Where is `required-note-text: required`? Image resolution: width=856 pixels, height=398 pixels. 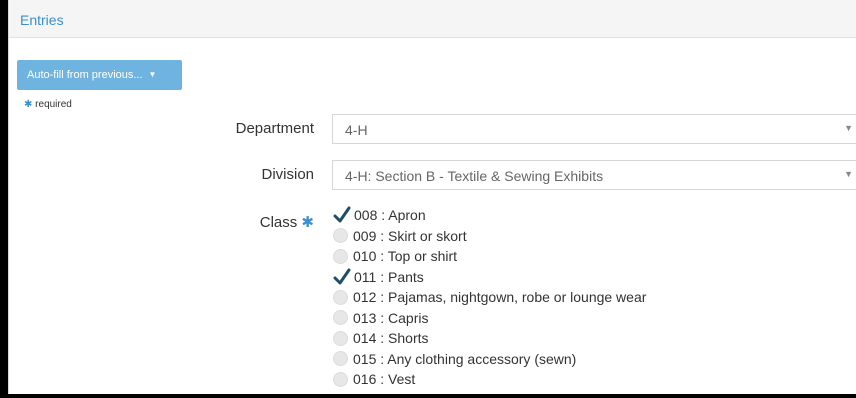
required-note-text: required is located at coordinates (53, 104).